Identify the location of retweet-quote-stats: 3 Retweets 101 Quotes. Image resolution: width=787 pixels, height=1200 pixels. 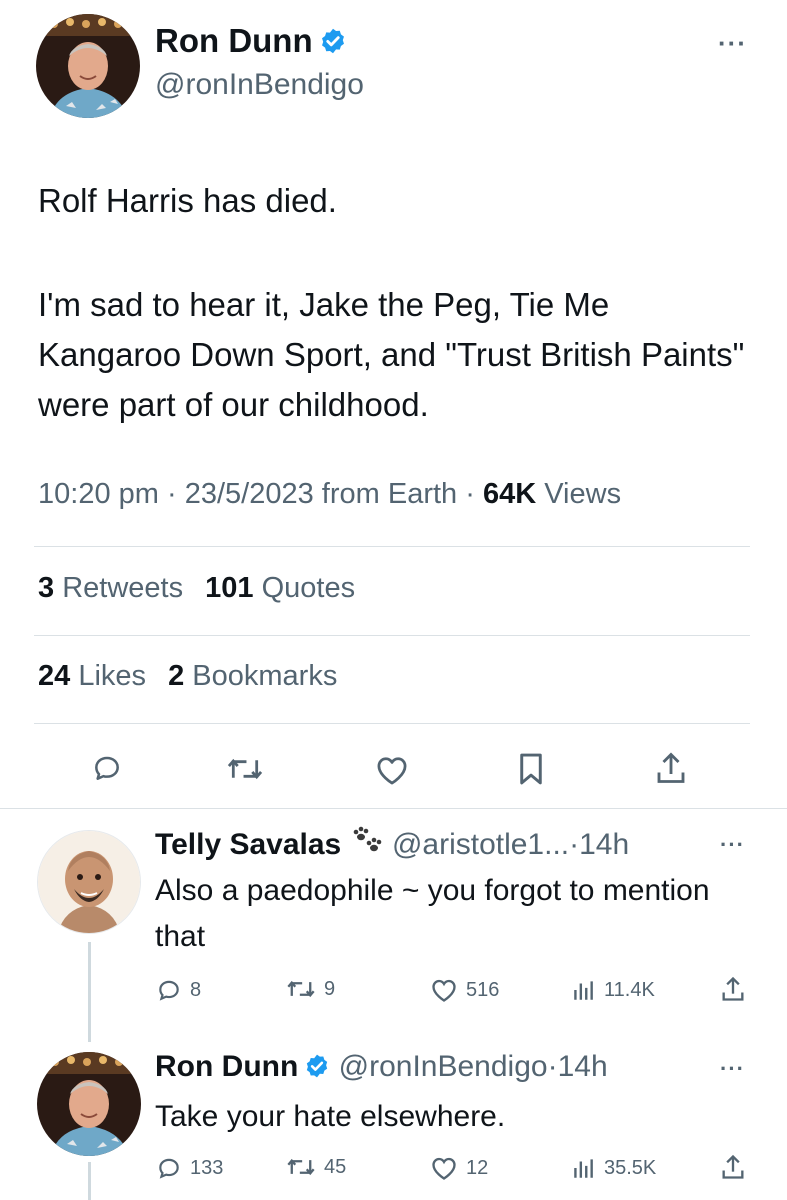
(203, 588).